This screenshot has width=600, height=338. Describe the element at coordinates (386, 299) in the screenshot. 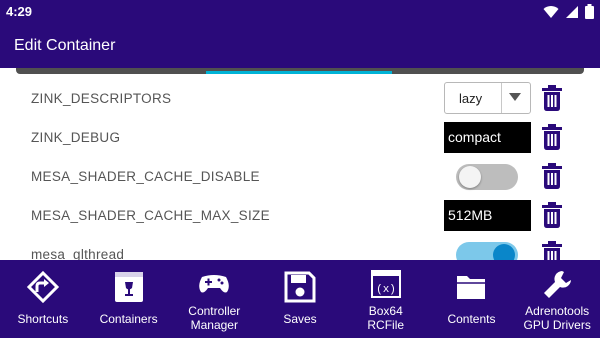

I see `nav-box64-rcfile: (x) Box64 RCFile` at that location.